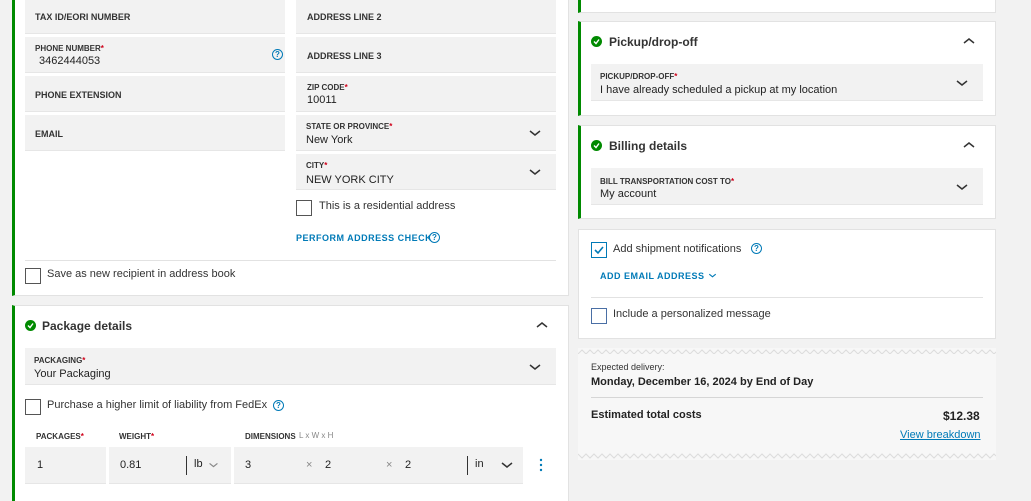  I want to click on packaging-value: Your Packaging, so click(72, 374).